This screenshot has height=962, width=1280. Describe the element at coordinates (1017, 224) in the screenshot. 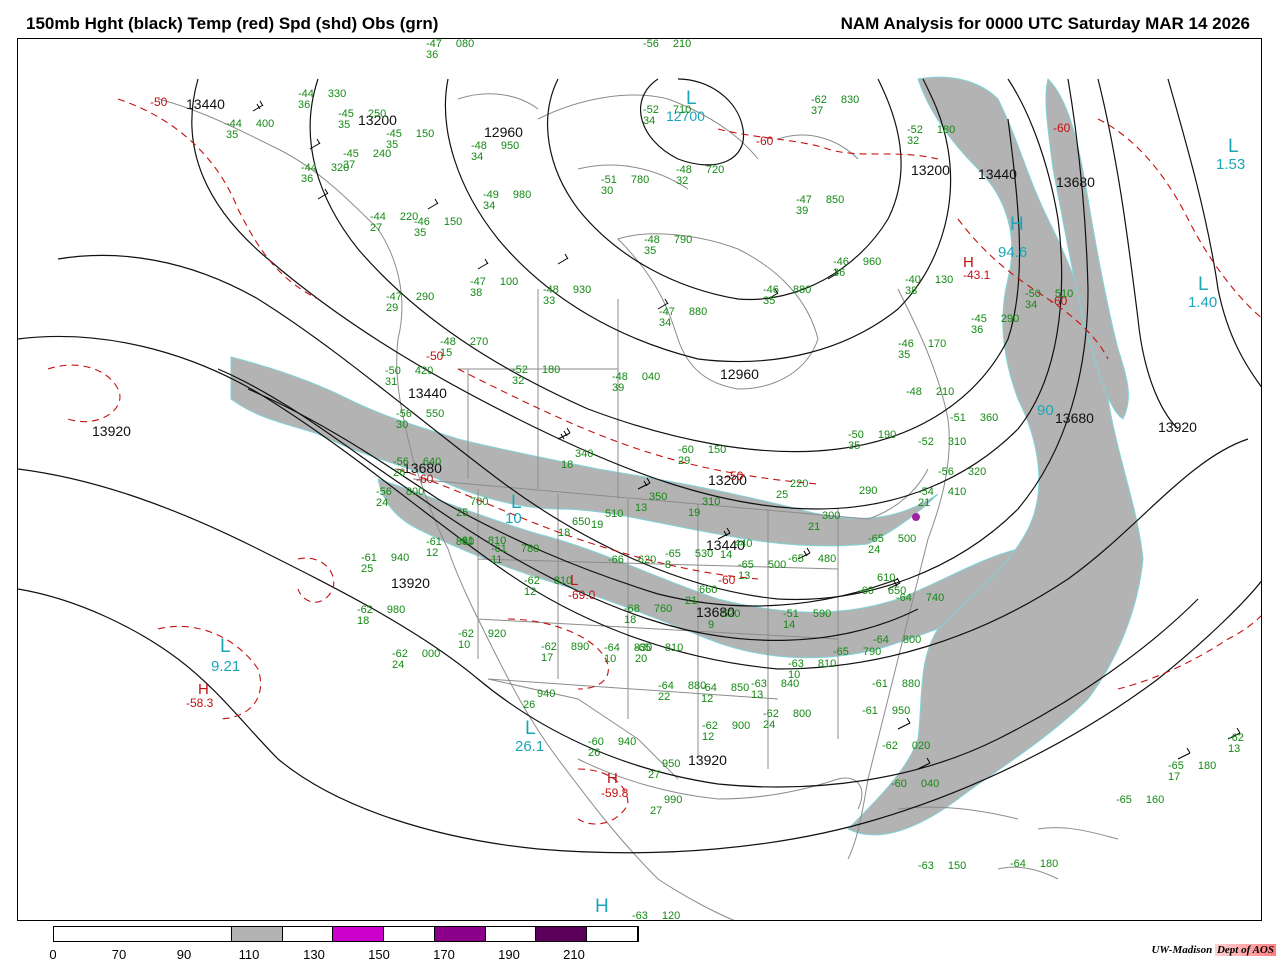

I see `center-symbol: H` at that location.